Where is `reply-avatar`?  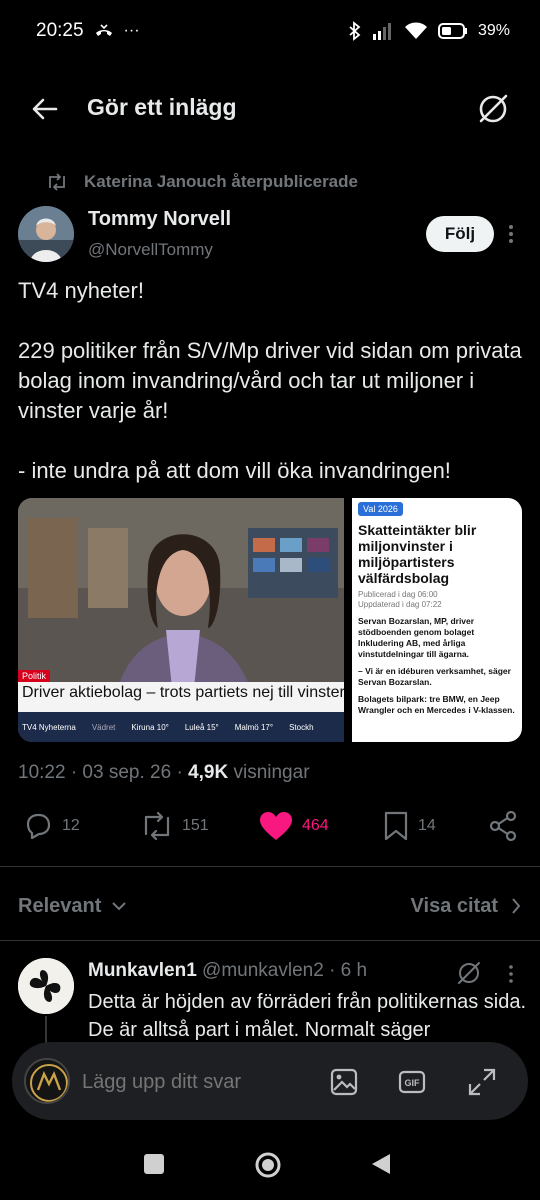
reply-avatar is located at coordinates (46, 986).